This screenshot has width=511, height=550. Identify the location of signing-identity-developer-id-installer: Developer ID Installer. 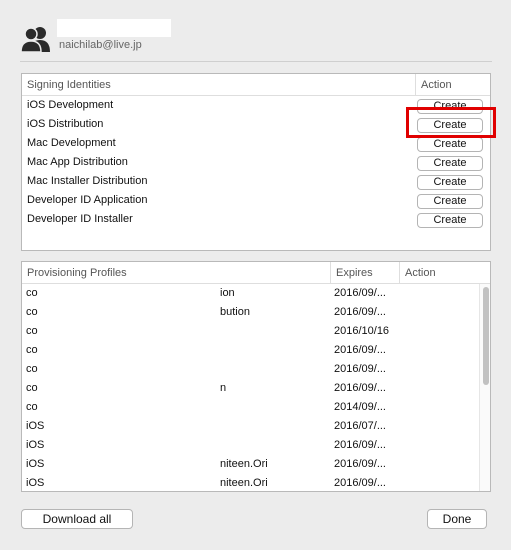
(80, 219).